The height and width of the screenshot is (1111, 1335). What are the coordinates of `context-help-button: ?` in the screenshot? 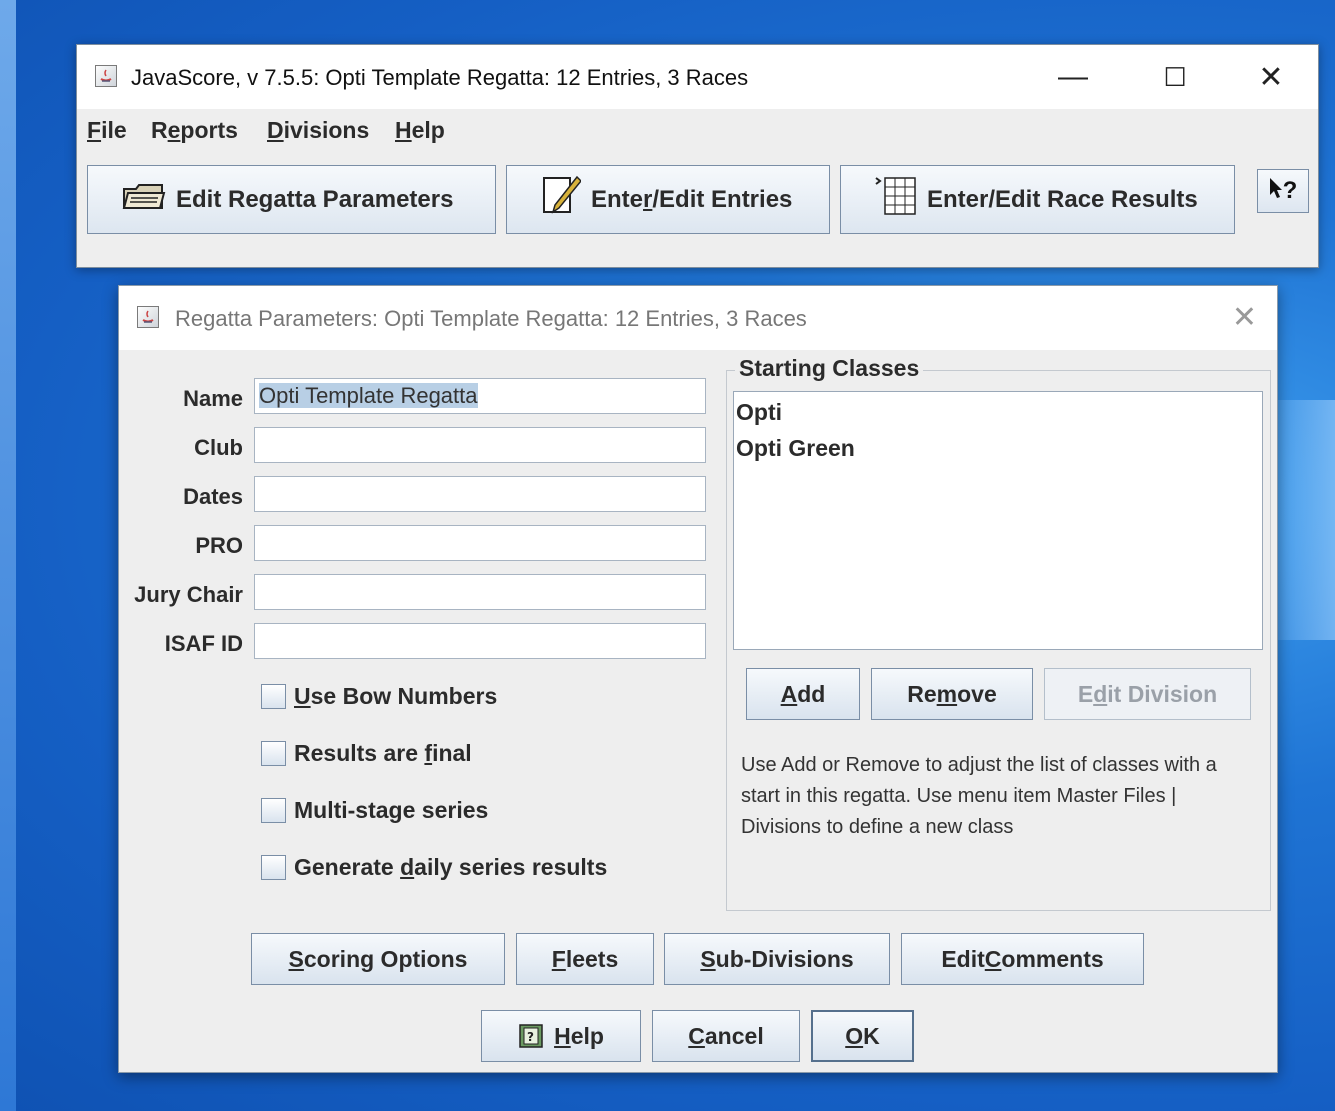 It's located at (1283, 191).